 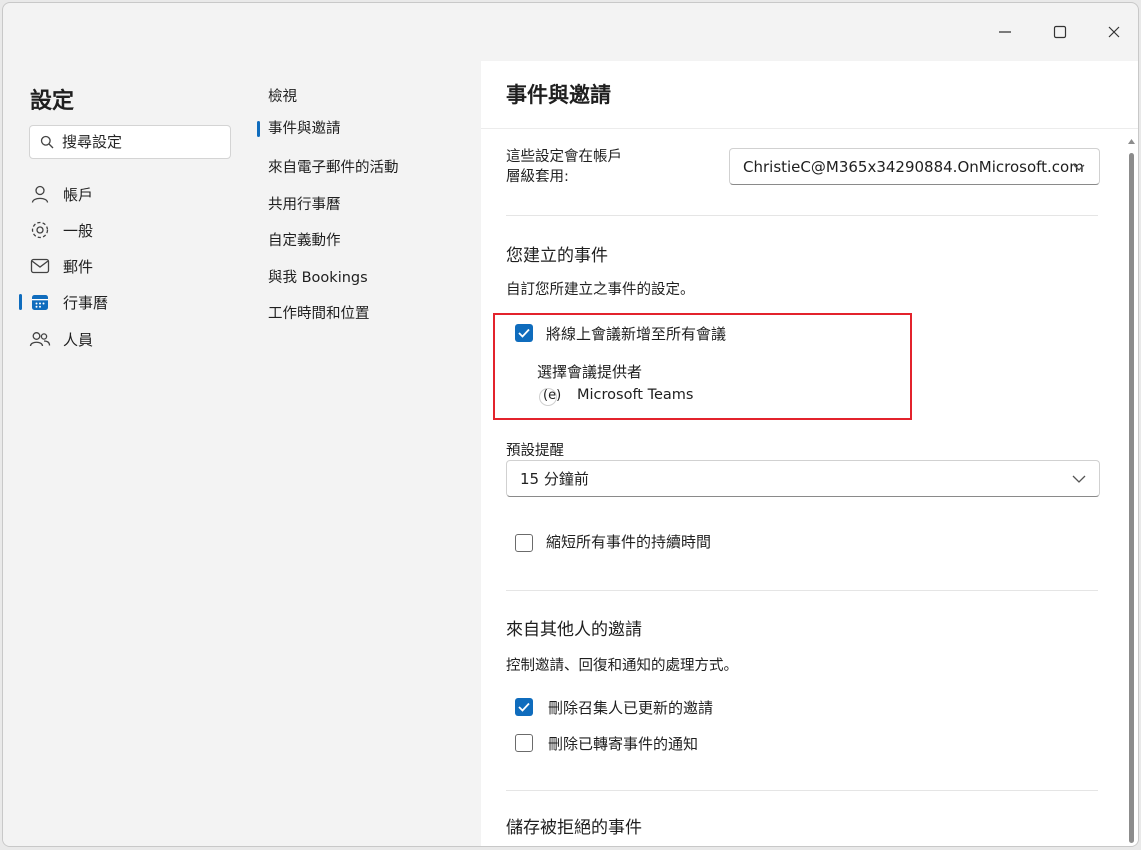 I want to click on search-box, so click(x=130, y=142).